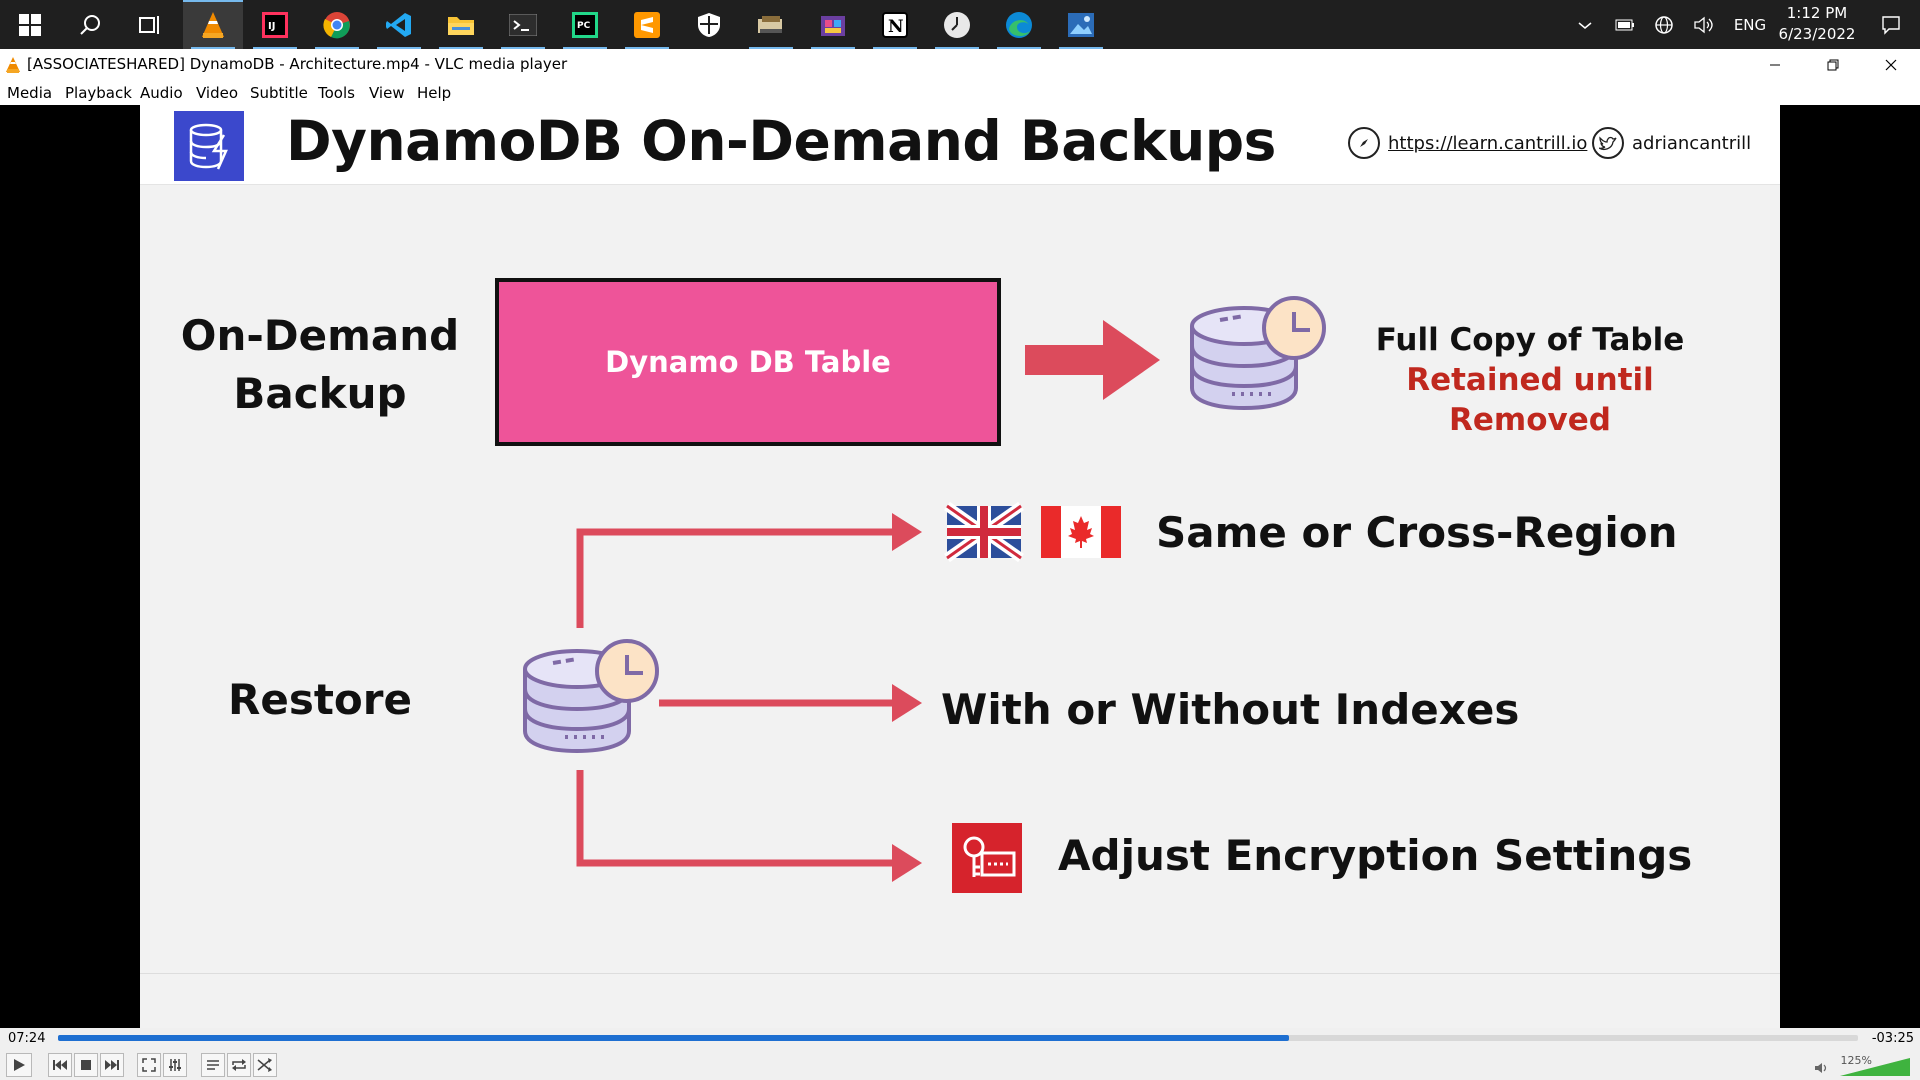  I want to click on fullscreen-button, so click(149, 1065).